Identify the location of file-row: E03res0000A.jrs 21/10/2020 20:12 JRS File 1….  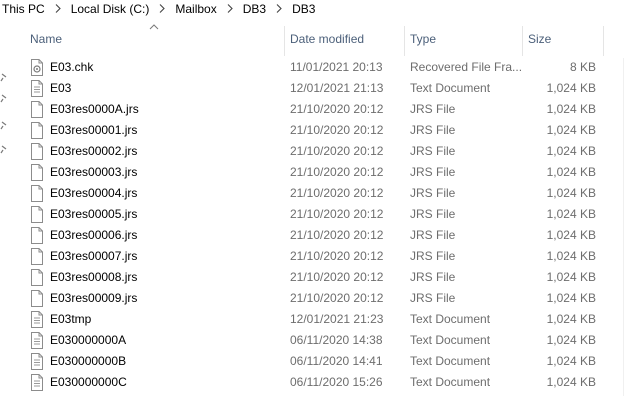
(316, 109).